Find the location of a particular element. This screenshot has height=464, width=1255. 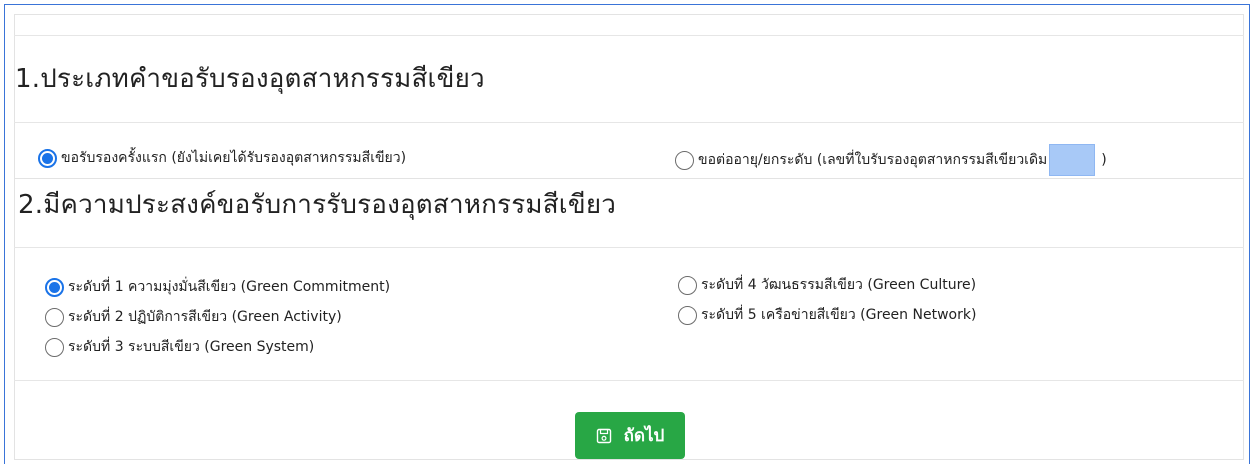

old-cert-number-input is located at coordinates (1072, 160).